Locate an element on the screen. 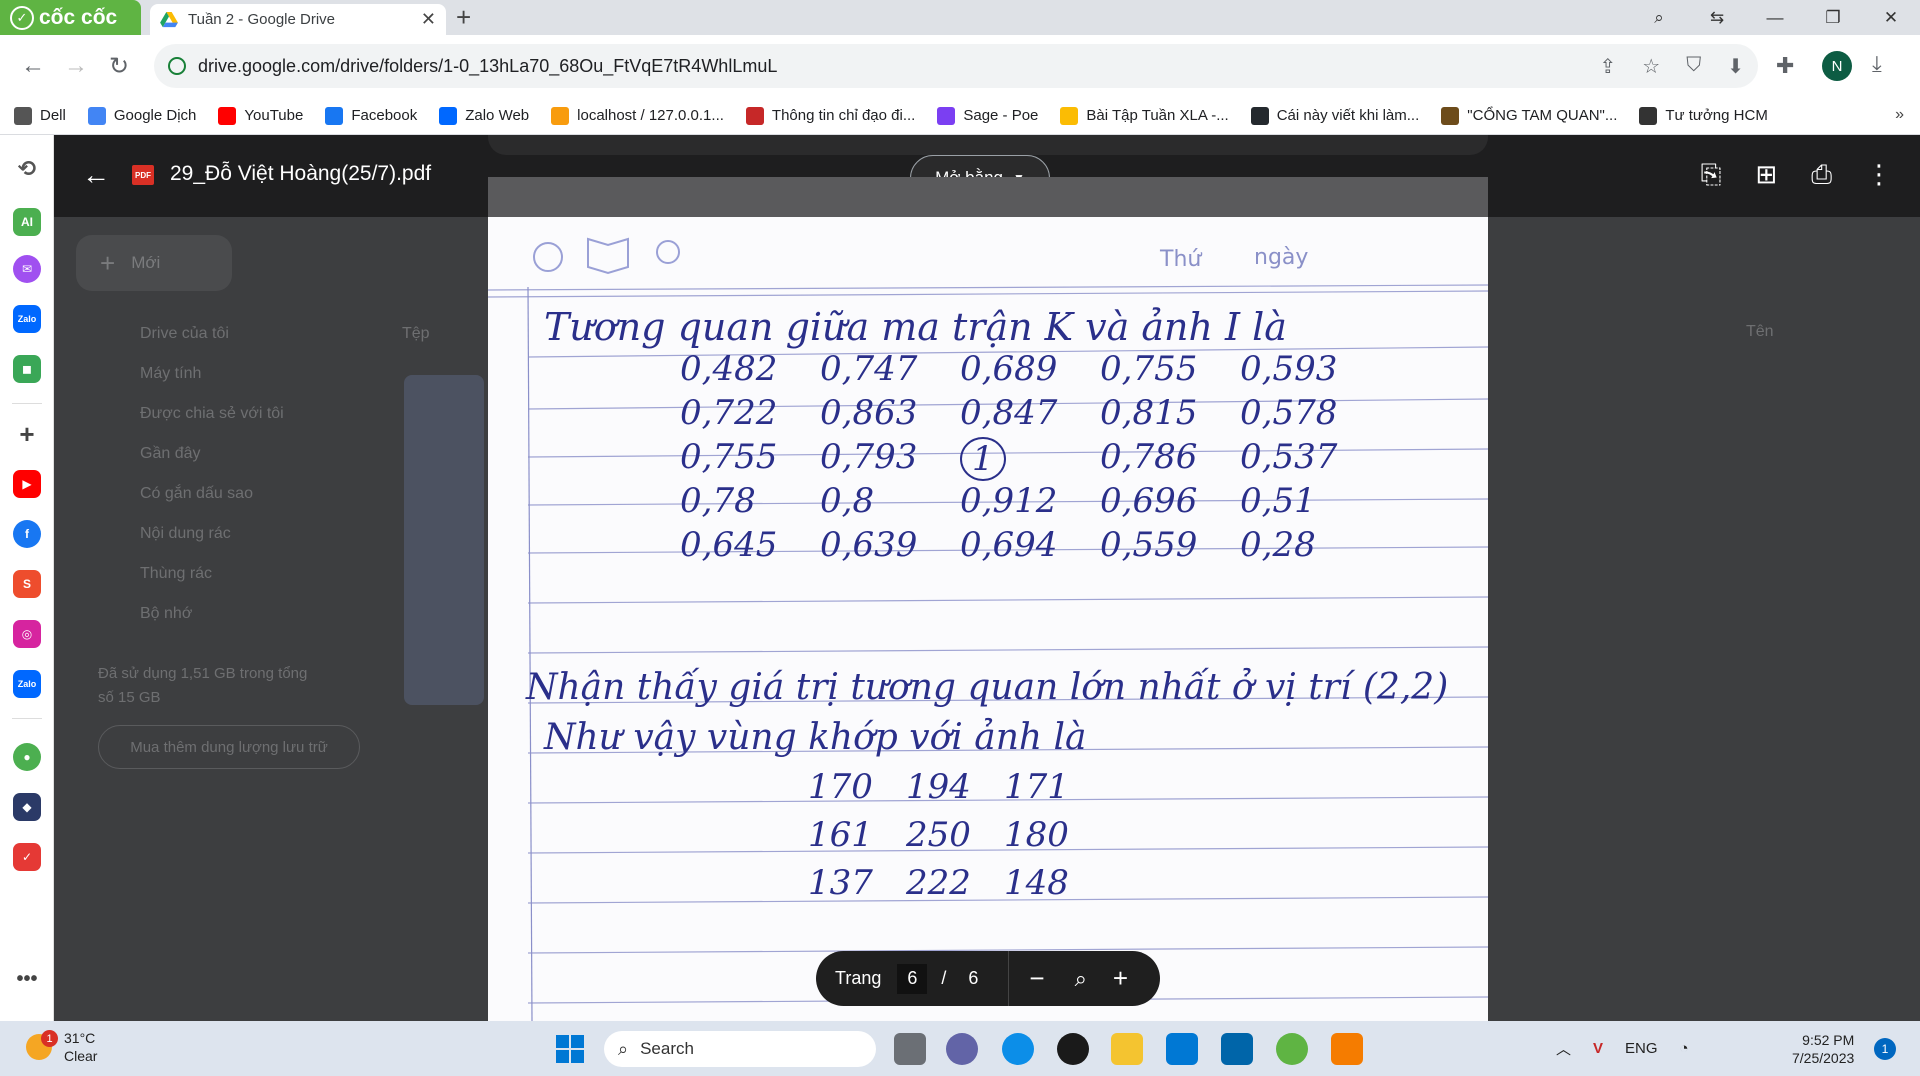 The width and height of the screenshot is (1920, 1076). add-comment-icon: ⊞ is located at coordinates (1766, 175).